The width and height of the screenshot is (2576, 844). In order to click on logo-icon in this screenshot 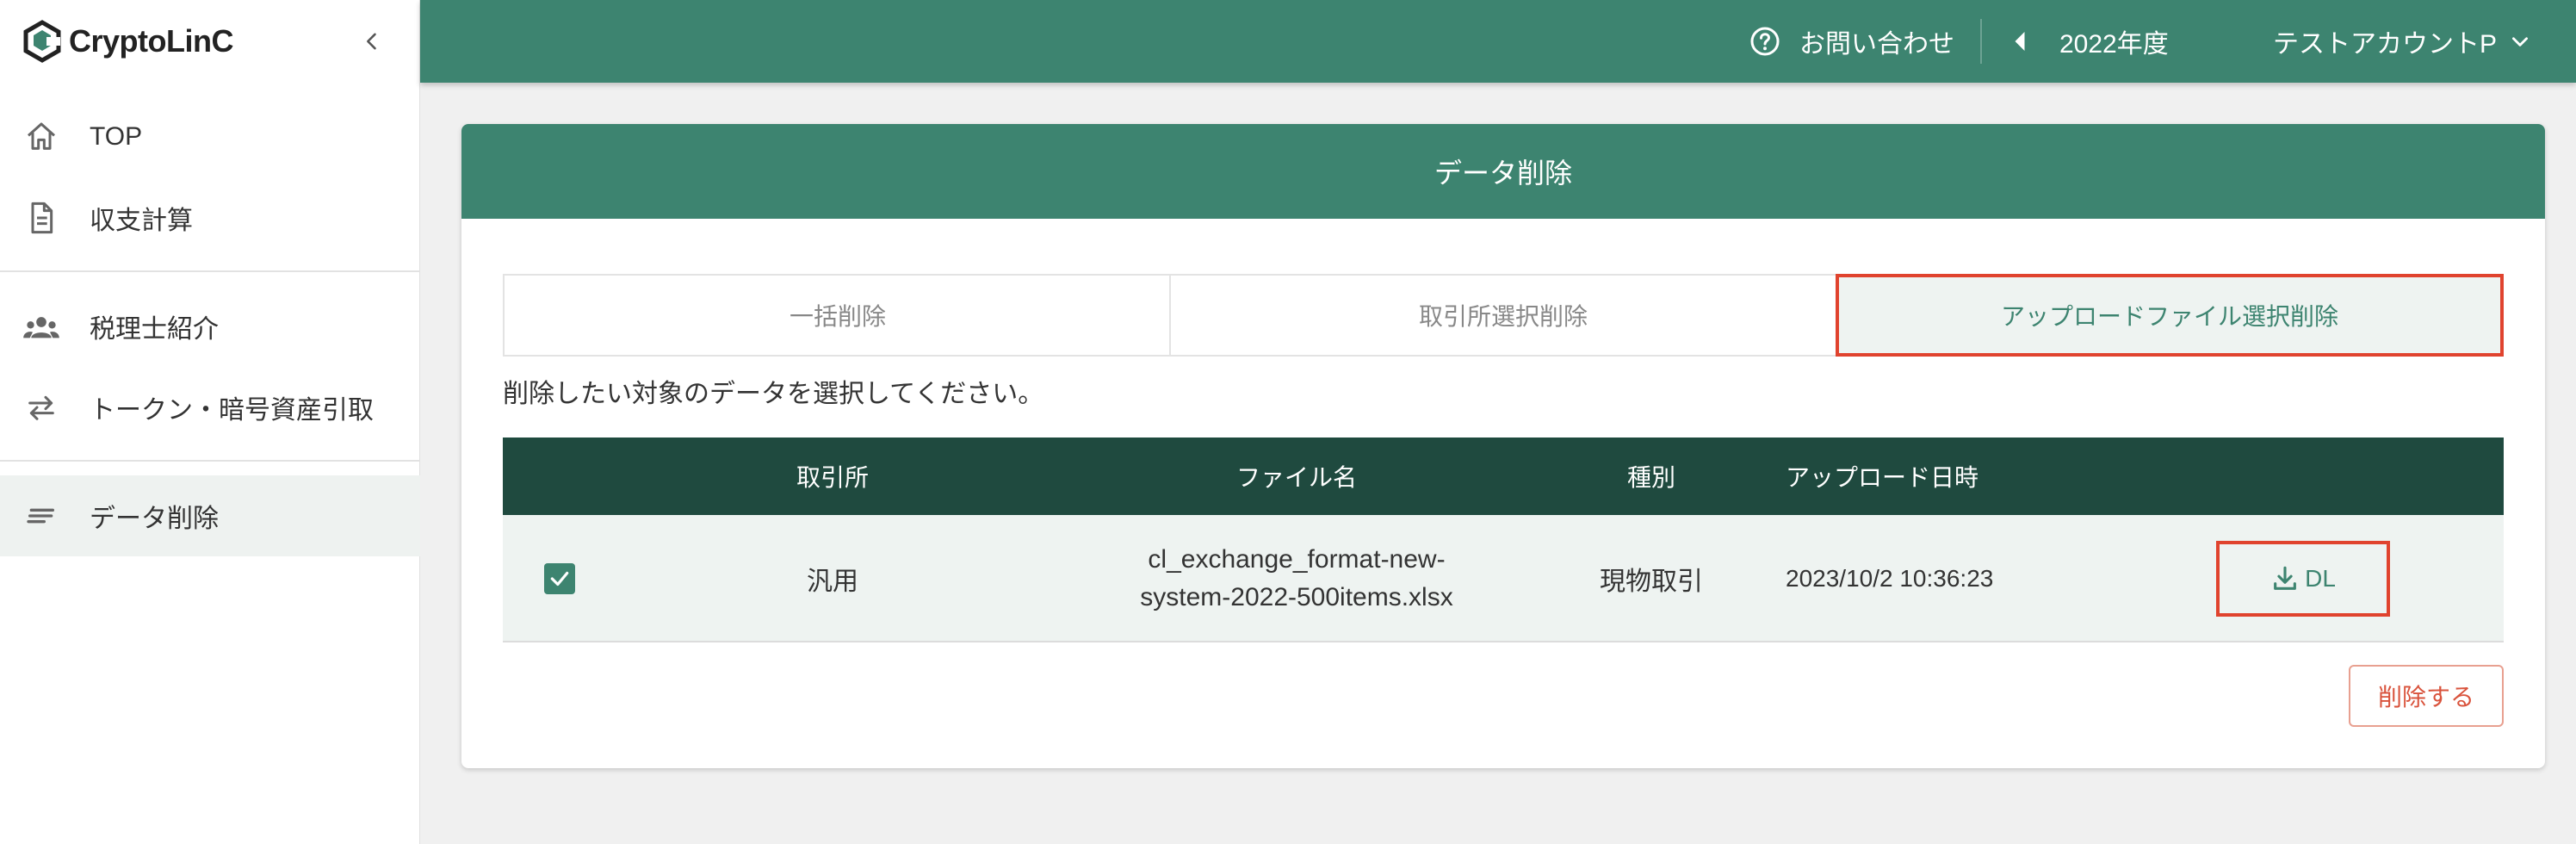, I will do `click(42, 42)`.